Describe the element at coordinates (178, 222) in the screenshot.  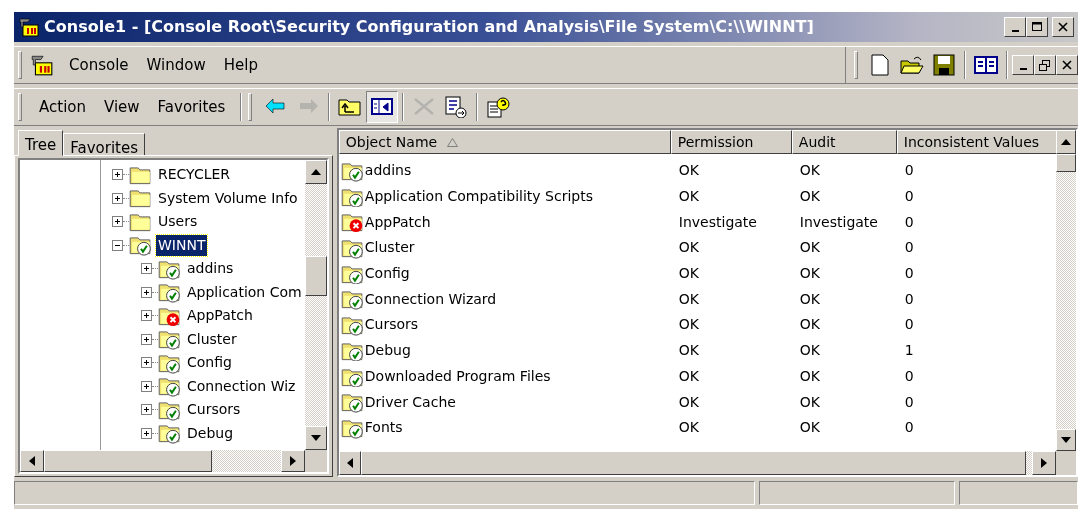
I see `tree-item: Users` at that location.